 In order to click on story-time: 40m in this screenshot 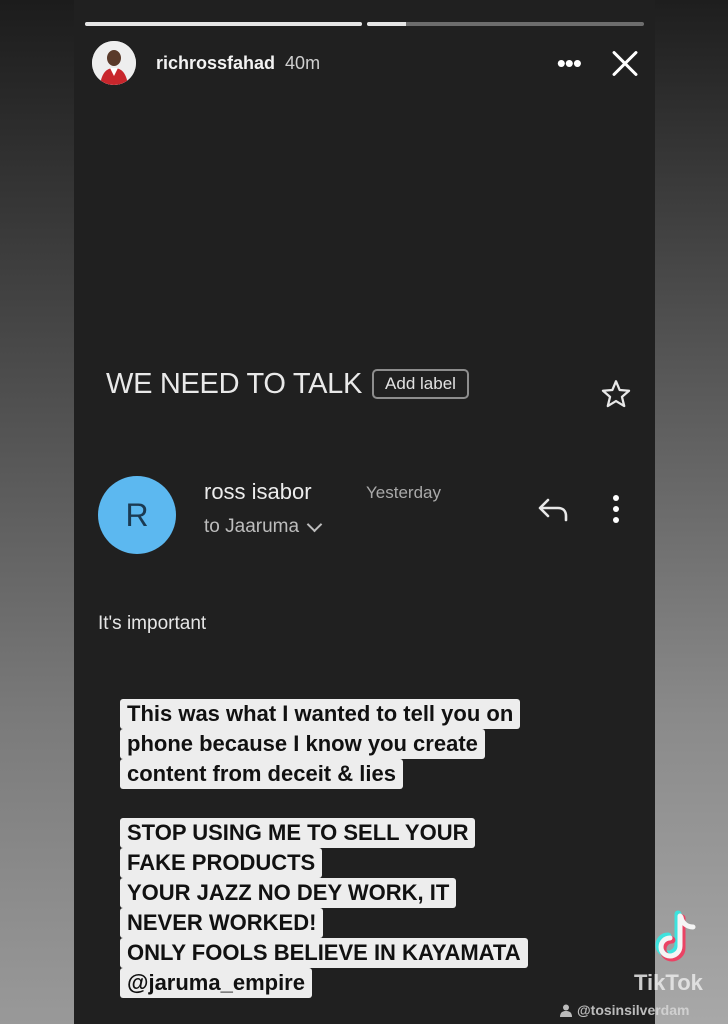, I will do `click(303, 62)`.